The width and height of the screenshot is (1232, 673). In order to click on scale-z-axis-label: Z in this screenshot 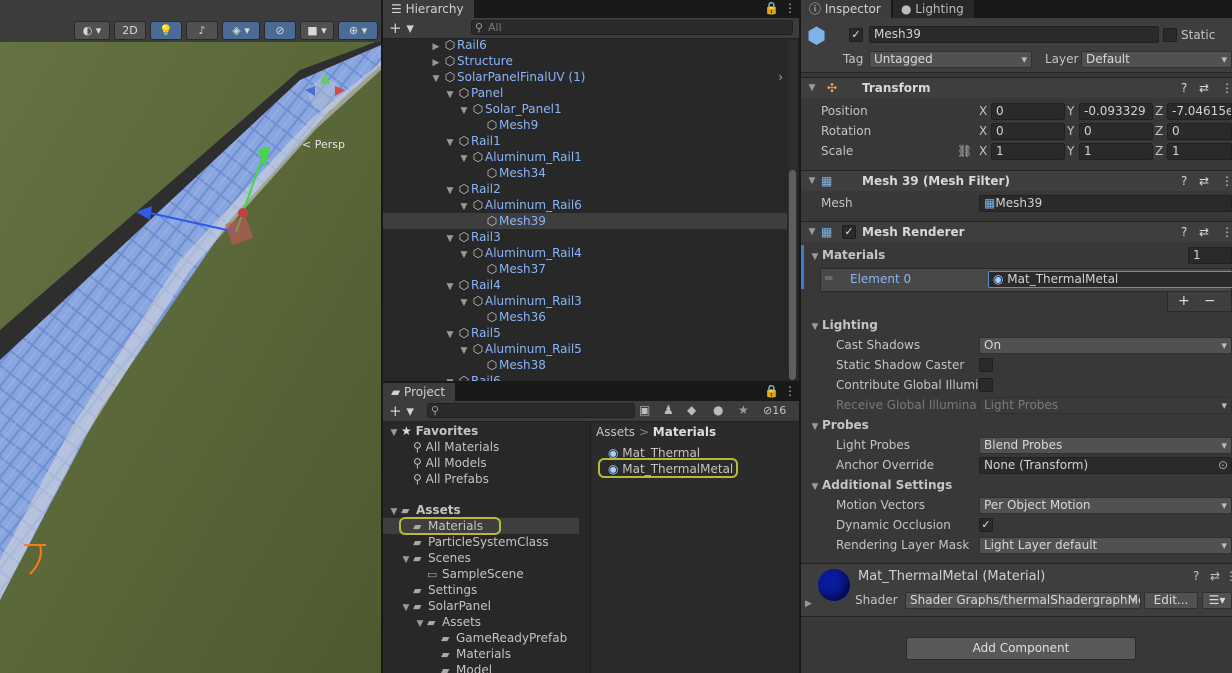, I will do `click(1159, 151)`.